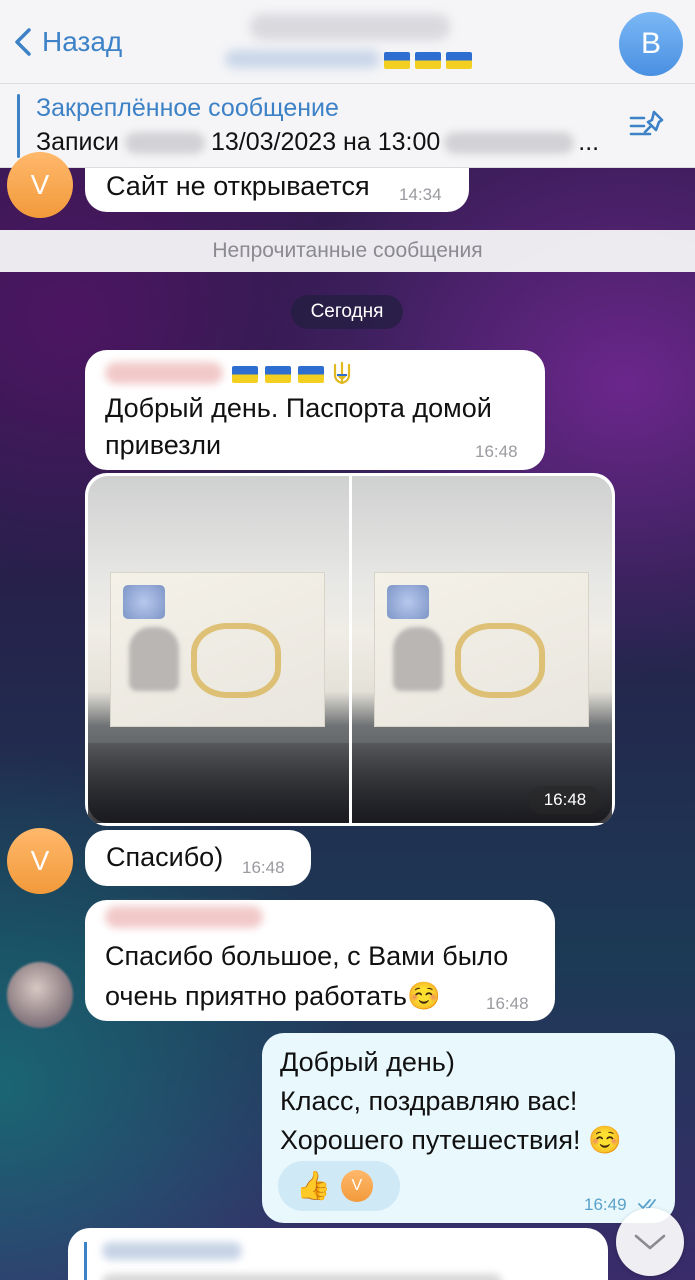  Describe the element at coordinates (307, 956) in the screenshot. I see `message-text-line: Спасибо большое, с Вами было` at that location.